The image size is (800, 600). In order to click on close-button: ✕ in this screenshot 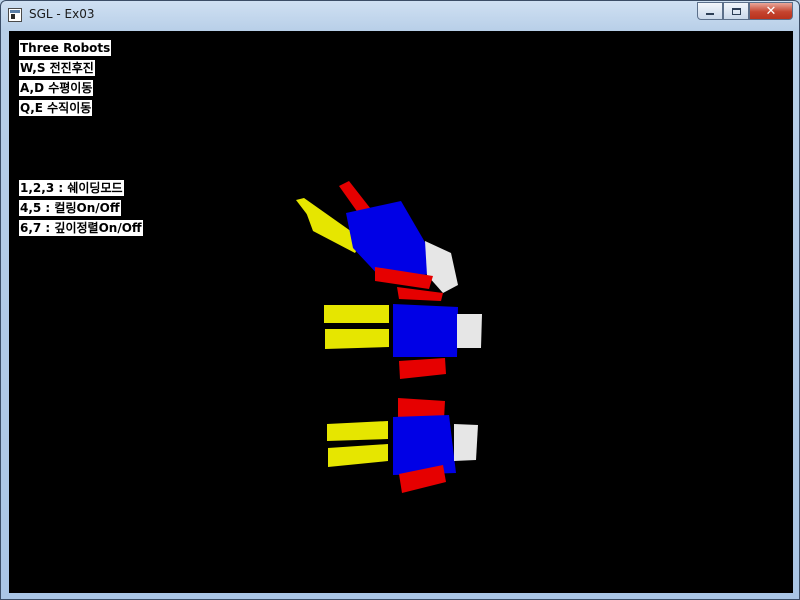, I will do `click(771, 11)`.